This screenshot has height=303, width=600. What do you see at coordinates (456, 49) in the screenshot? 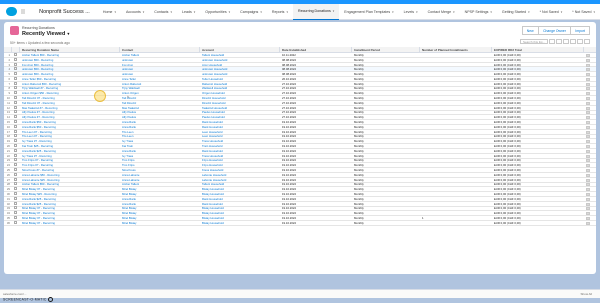
I see `column-header: Number of Planned Installments` at bounding box center [456, 49].